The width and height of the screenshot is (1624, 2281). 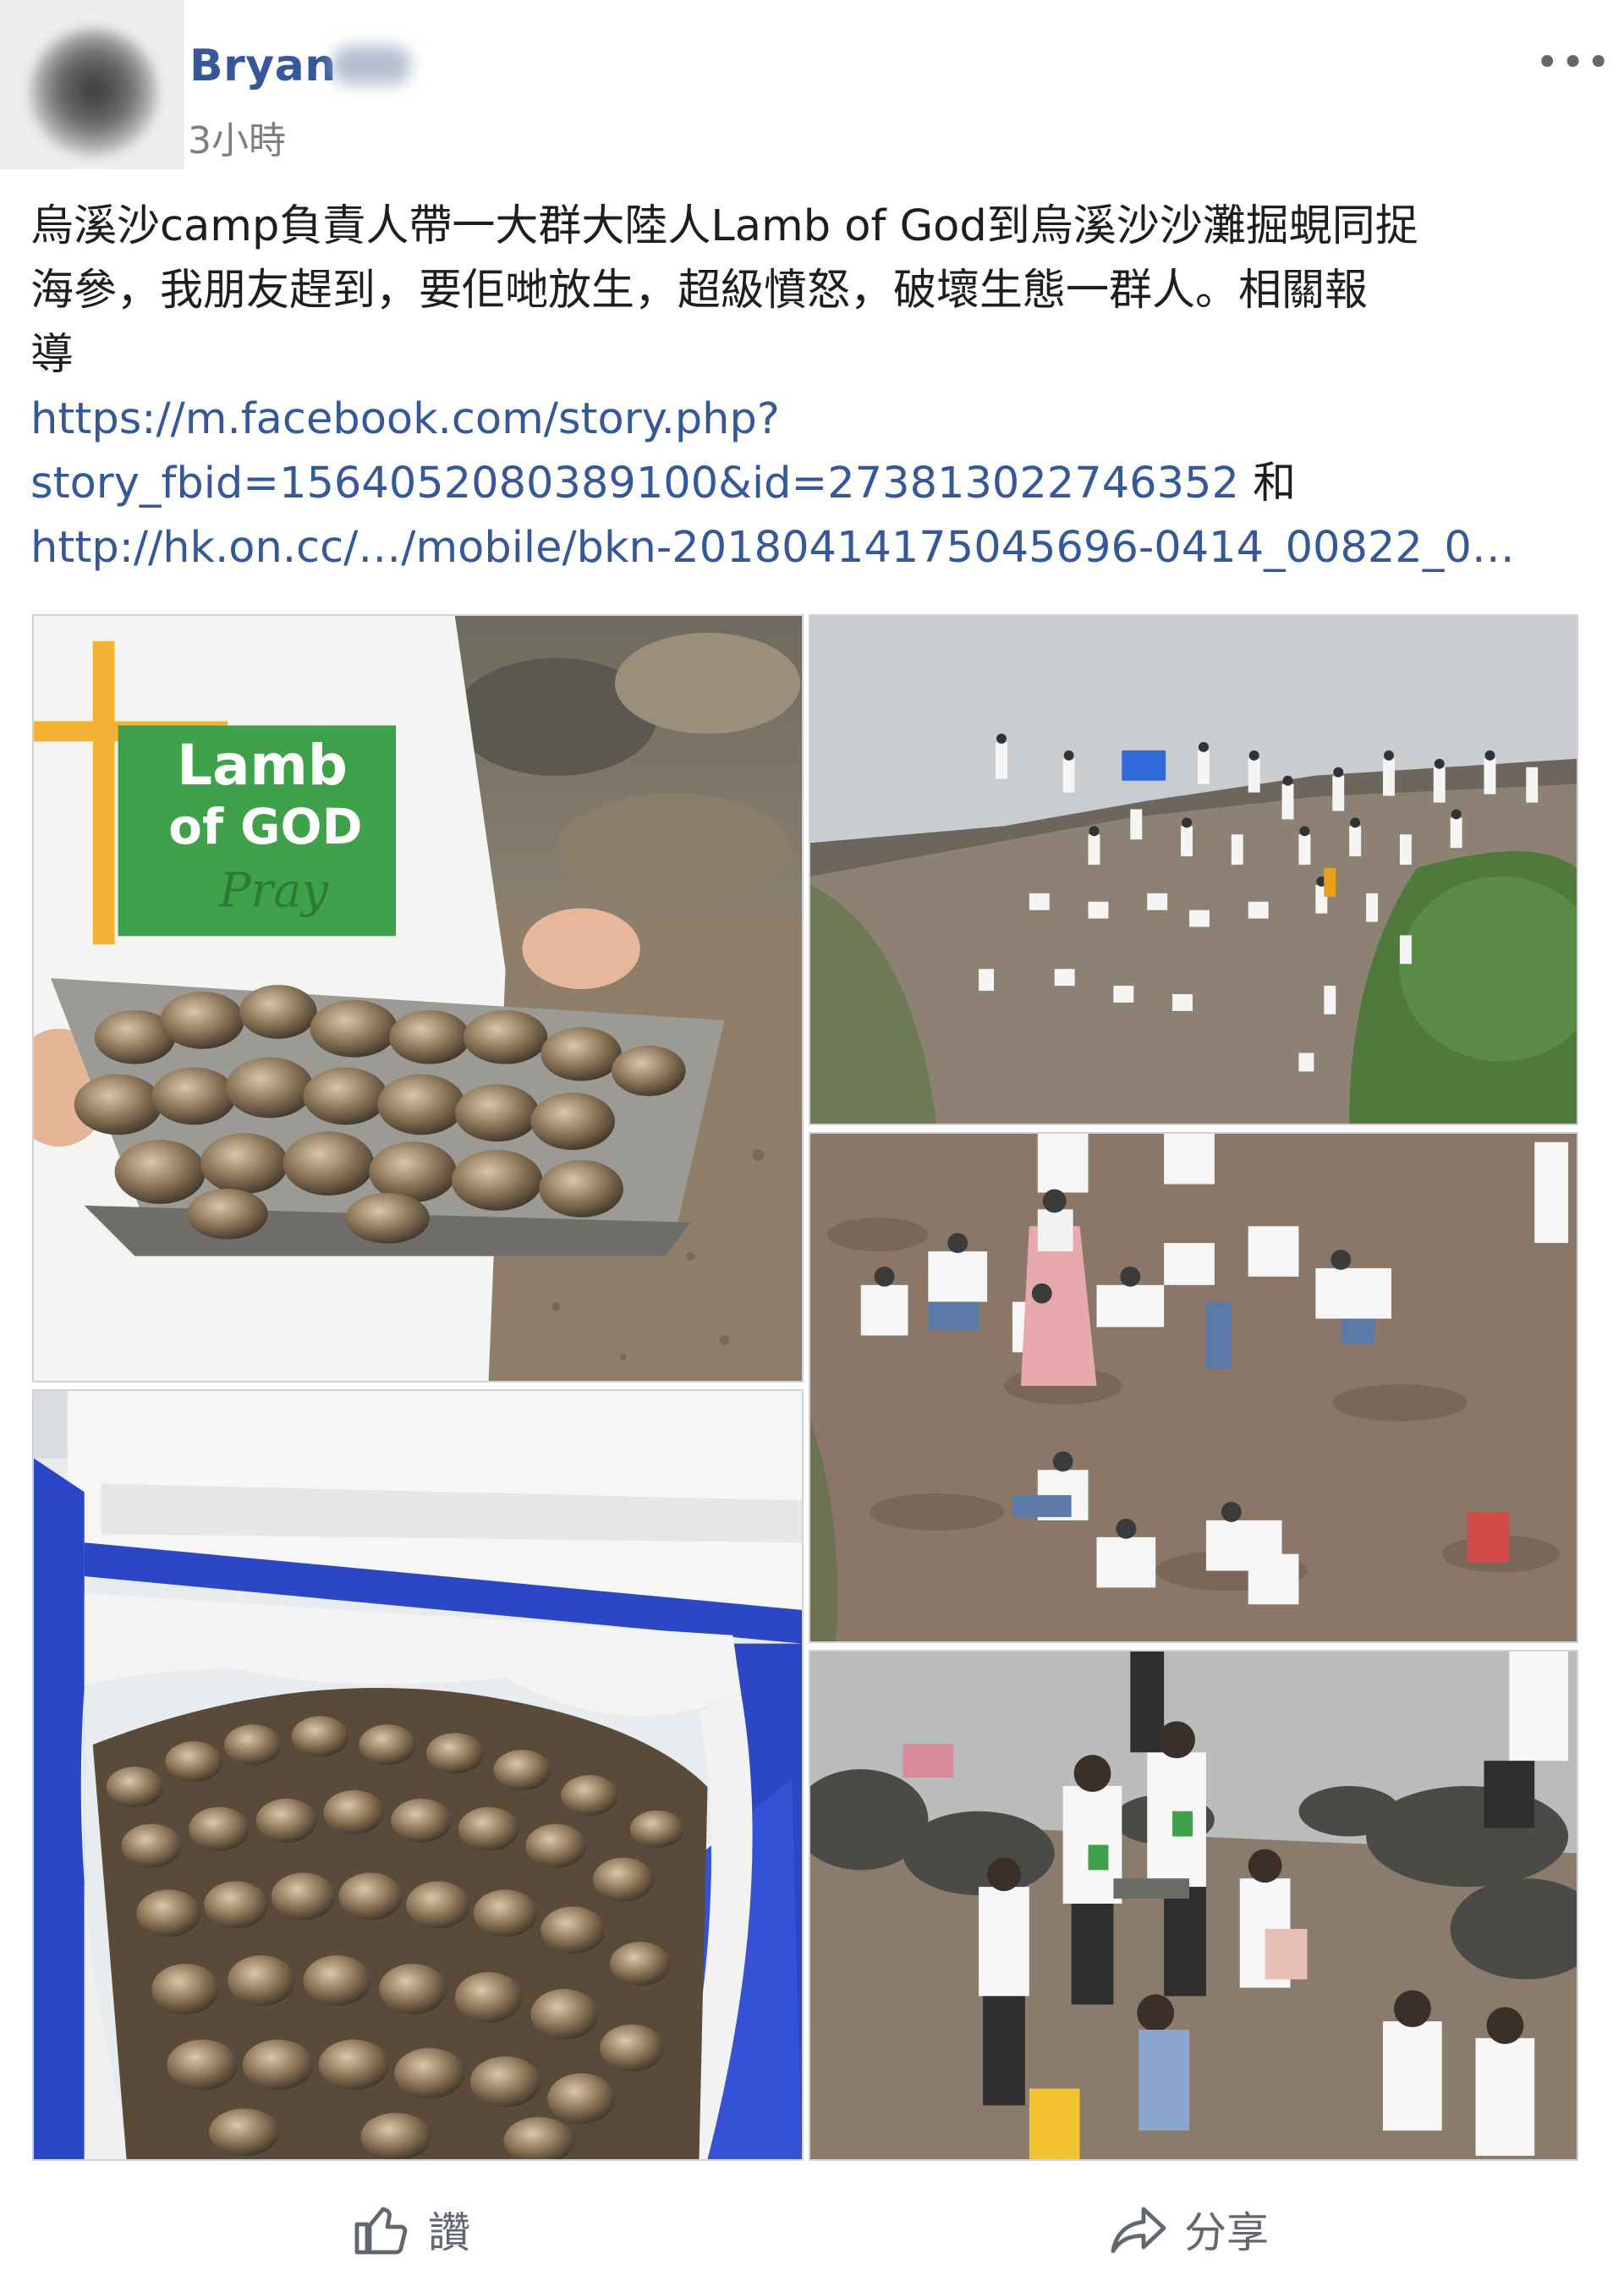 I want to click on like-label: 讚, so click(x=449, y=2232).